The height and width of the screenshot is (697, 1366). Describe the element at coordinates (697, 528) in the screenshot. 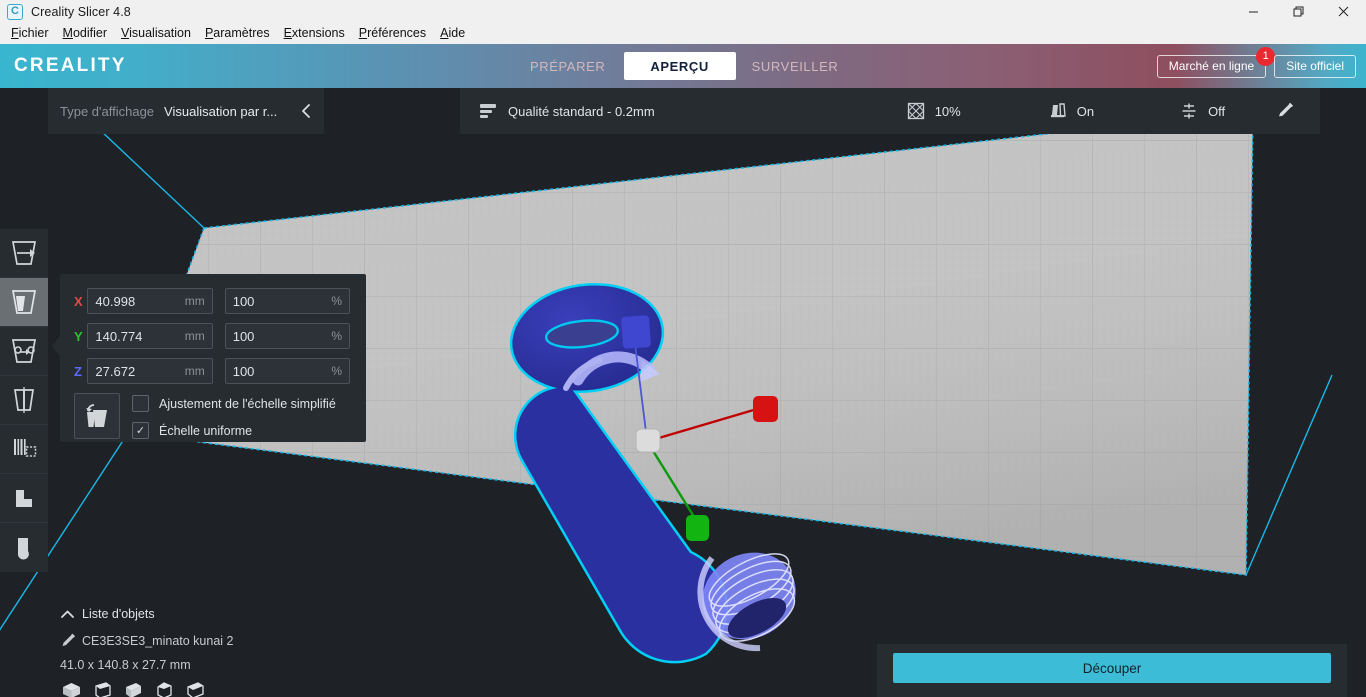

I see `gizmo-y-handle` at that location.